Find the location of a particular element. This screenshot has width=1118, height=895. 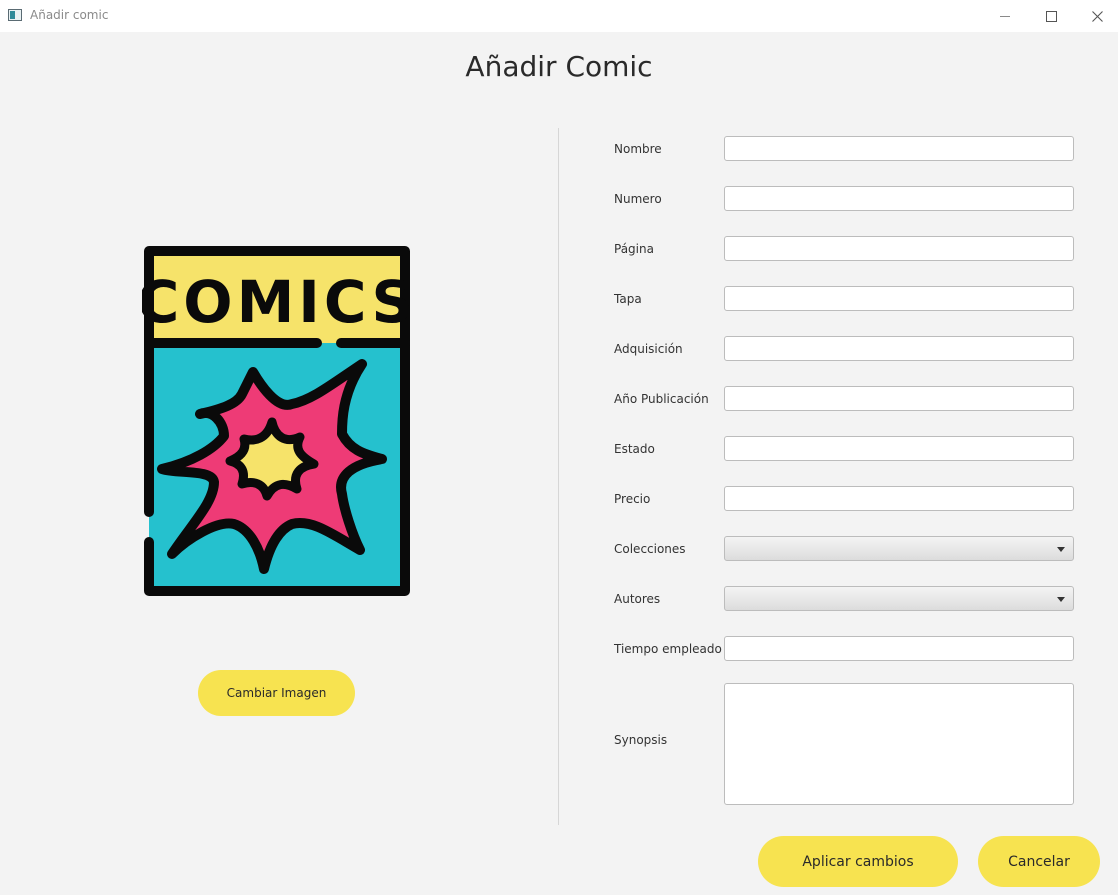

tiempo-empleado-input is located at coordinates (899, 648).